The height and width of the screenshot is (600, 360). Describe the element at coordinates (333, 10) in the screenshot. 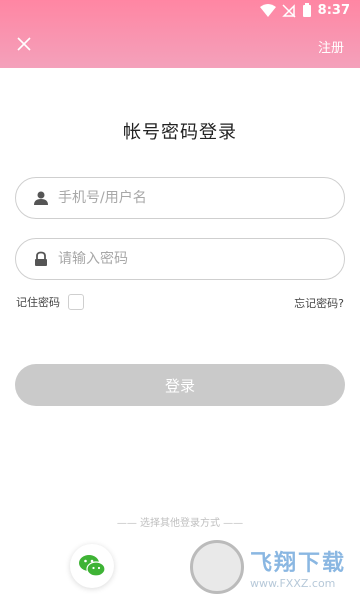

I see `status-time: 8:37` at that location.